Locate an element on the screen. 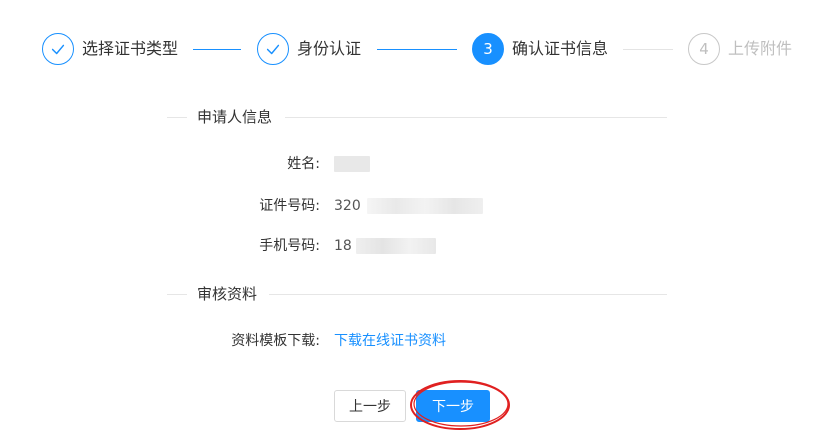 The width and height of the screenshot is (824, 440). step-2-label: 身份认证 is located at coordinates (329, 48).